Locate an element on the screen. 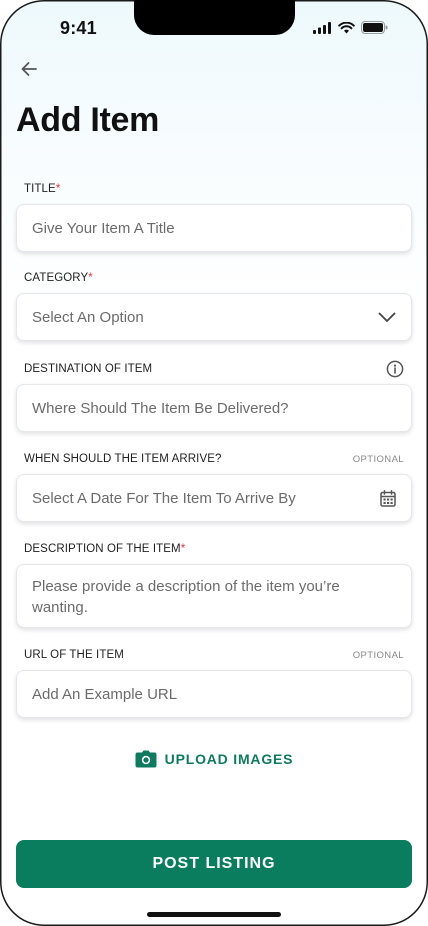 Image resolution: width=428 pixels, height=926 pixels. arrival-date-picker: Select A Date For The Item To Arrive By is located at coordinates (214, 498).